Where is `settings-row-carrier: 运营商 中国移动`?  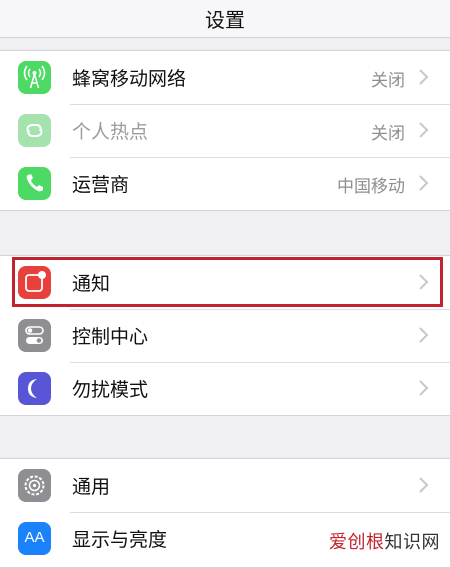 settings-row-carrier: 运营商 中国移动 is located at coordinates (225, 183).